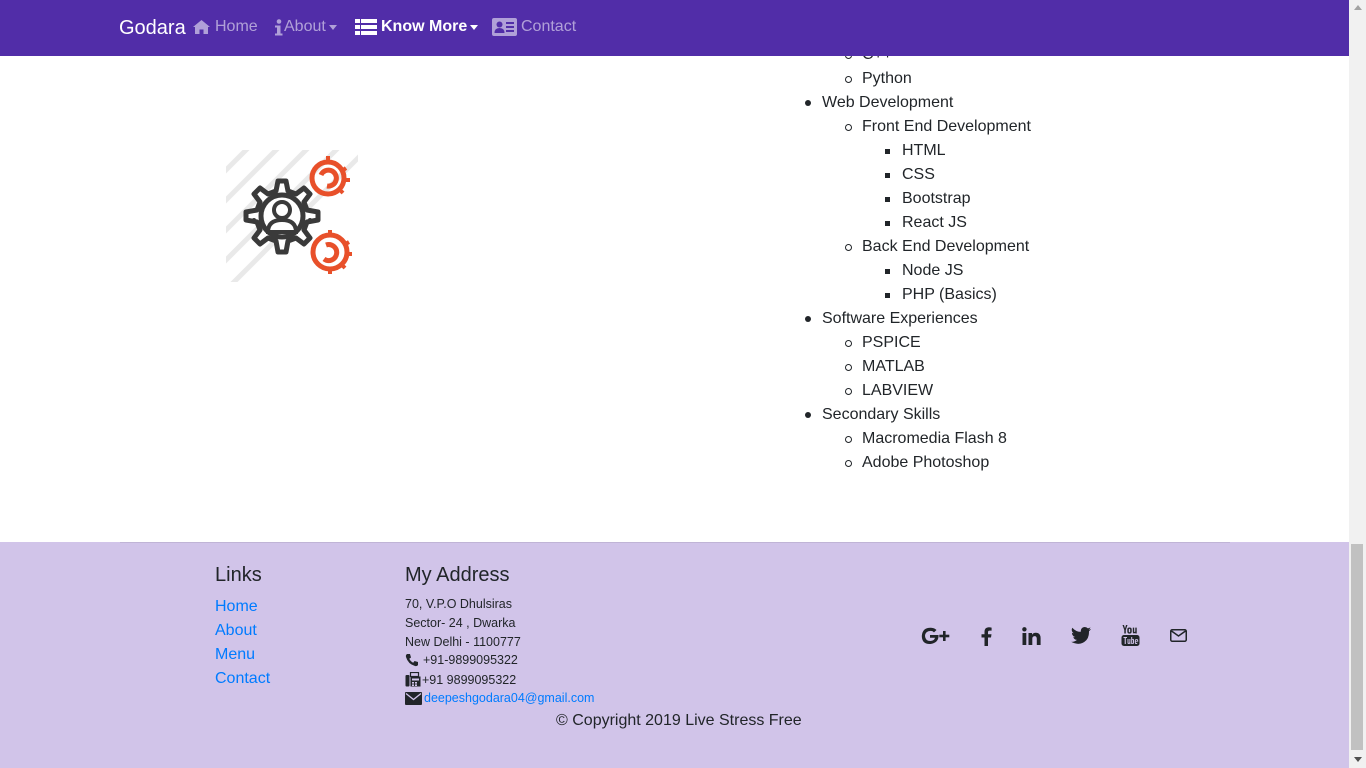  Describe the element at coordinates (152, 28) in the screenshot. I see `navbar-brand: Godara` at that location.